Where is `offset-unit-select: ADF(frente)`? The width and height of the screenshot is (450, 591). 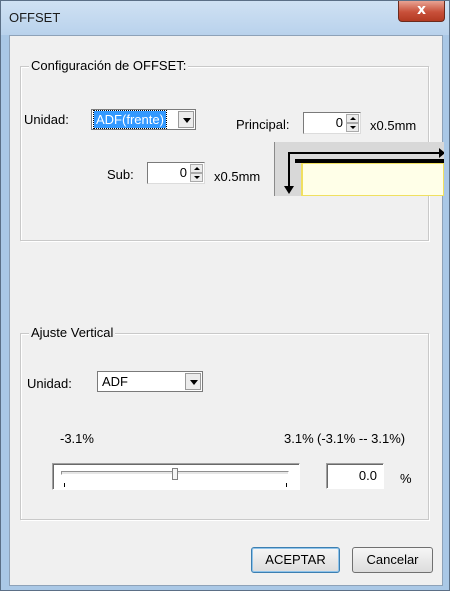
offset-unit-select: ADF(frente) is located at coordinates (143, 119).